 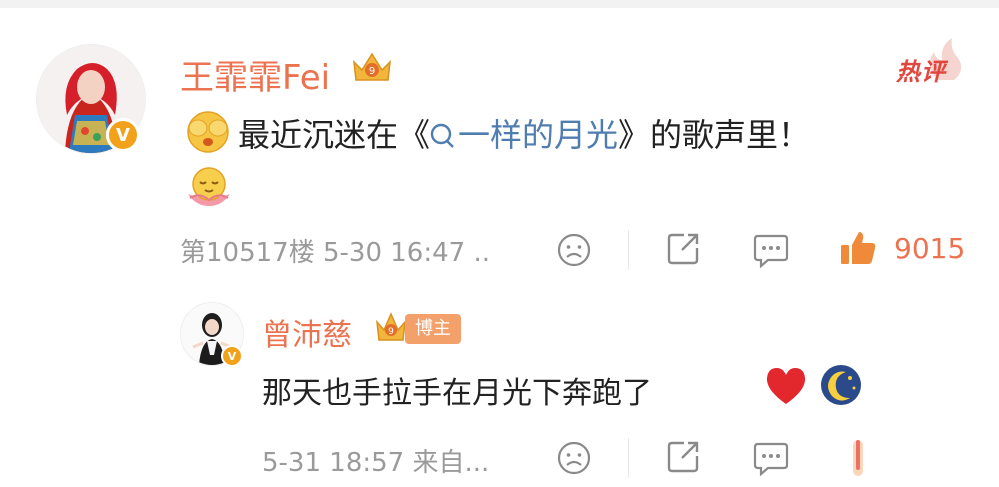 I want to click on heart-emoji-icon, so click(x=786, y=386).